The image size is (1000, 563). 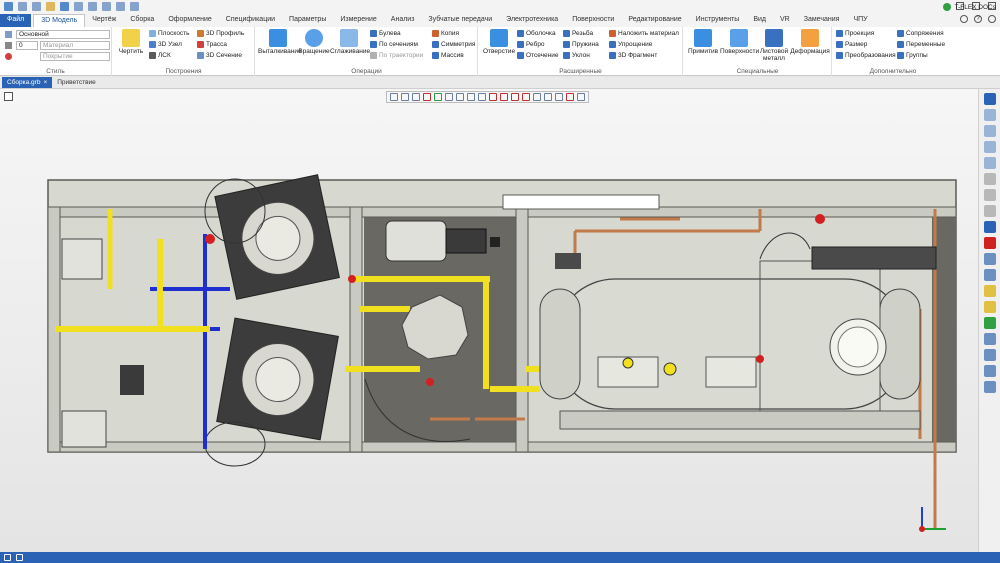 I want to click on hole-button: Отверстие, so click(x=499, y=42).